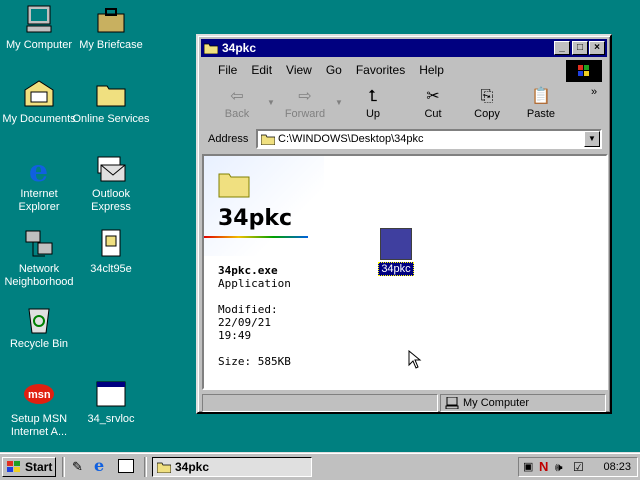 The height and width of the screenshot is (480, 640). What do you see at coordinates (431, 70) in the screenshot?
I see `menu-help: Help` at bounding box center [431, 70].